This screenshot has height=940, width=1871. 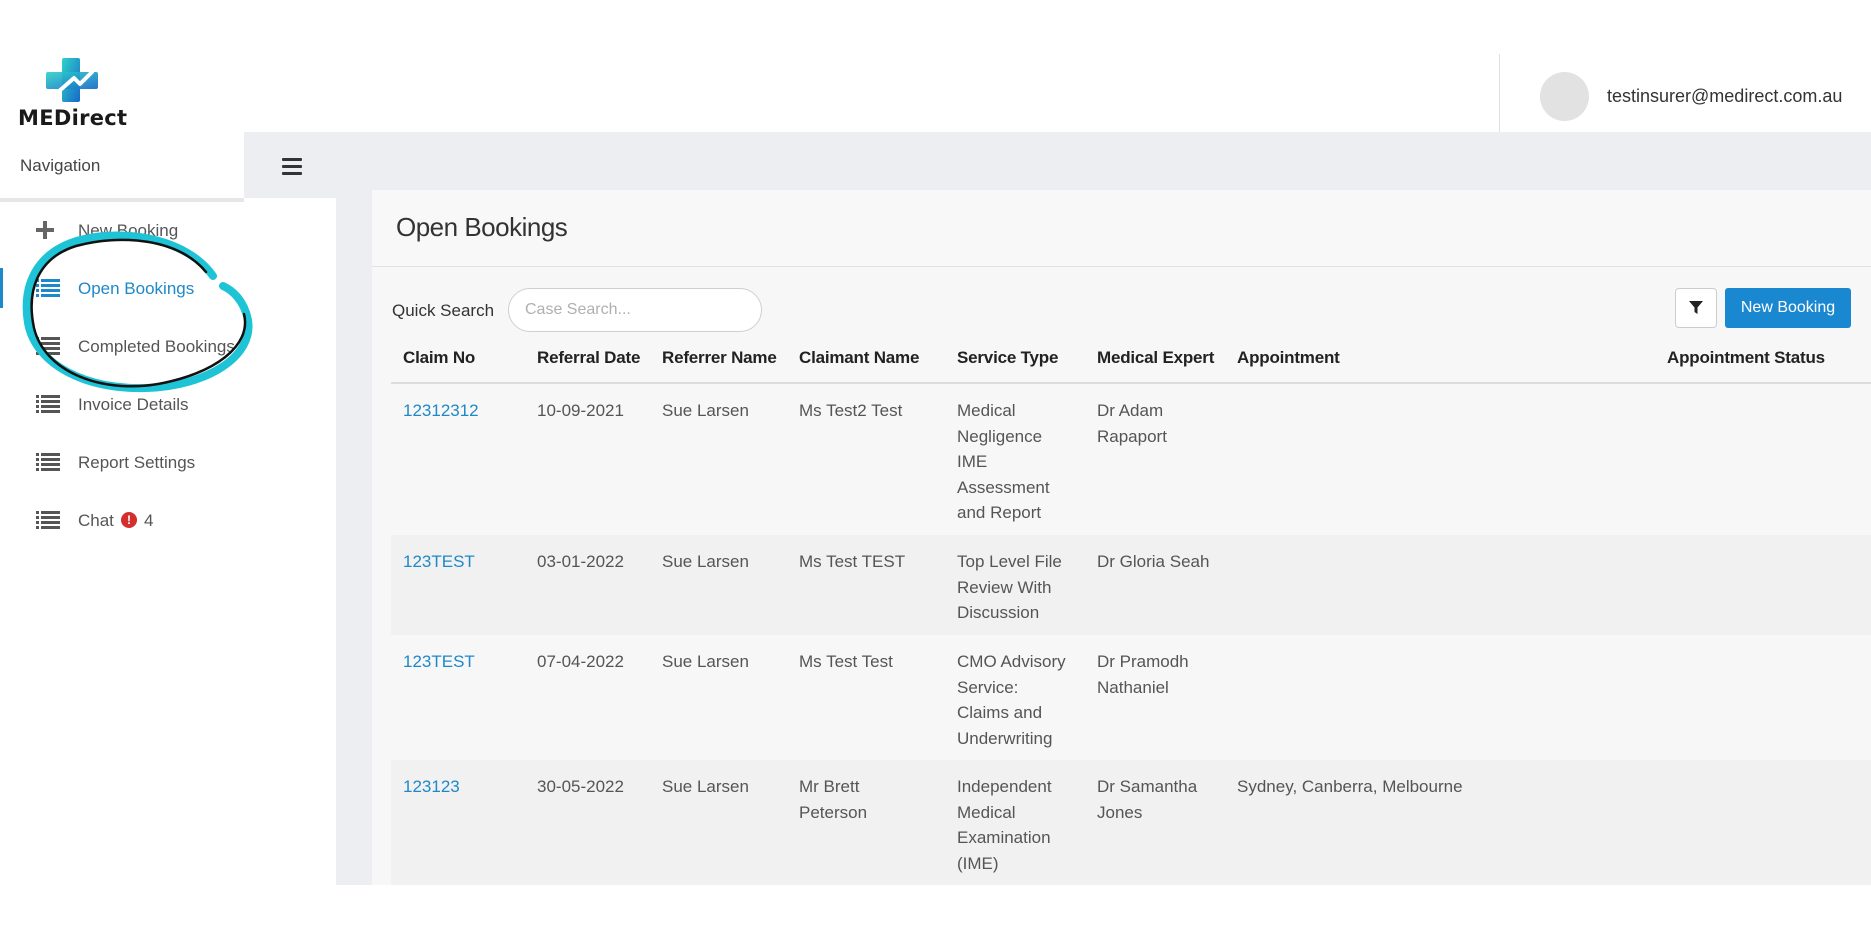 What do you see at coordinates (96, 520) in the screenshot?
I see `sidebar-item-label: Chat` at bounding box center [96, 520].